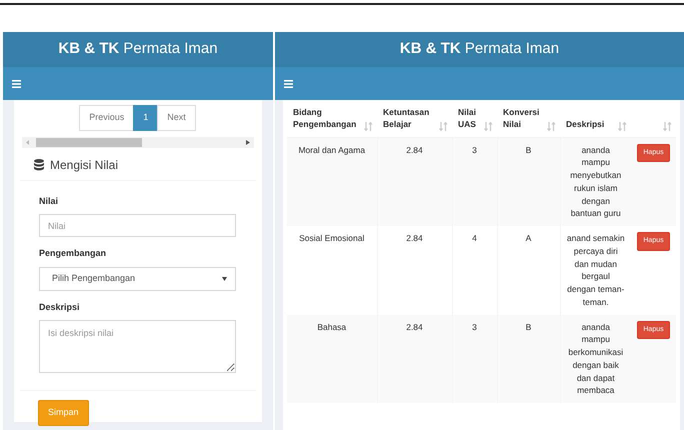 This screenshot has height=430, width=684. What do you see at coordinates (27, 142) in the screenshot?
I see `scroll-left-icon` at bounding box center [27, 142].